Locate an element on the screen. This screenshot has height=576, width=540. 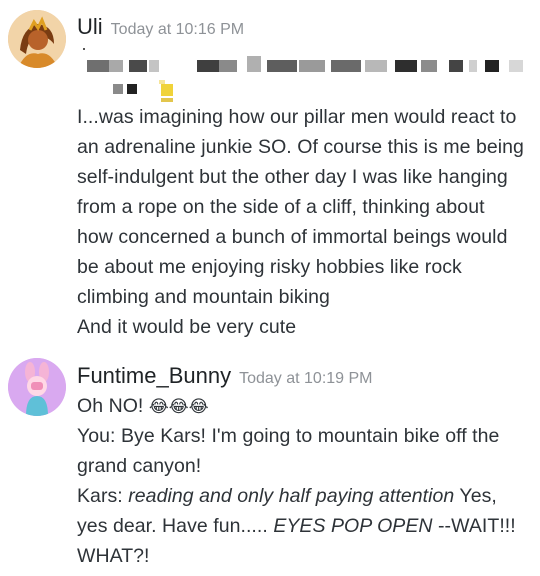
timestamp: Today at 10:16 PM is located at coordinates (177, 30).